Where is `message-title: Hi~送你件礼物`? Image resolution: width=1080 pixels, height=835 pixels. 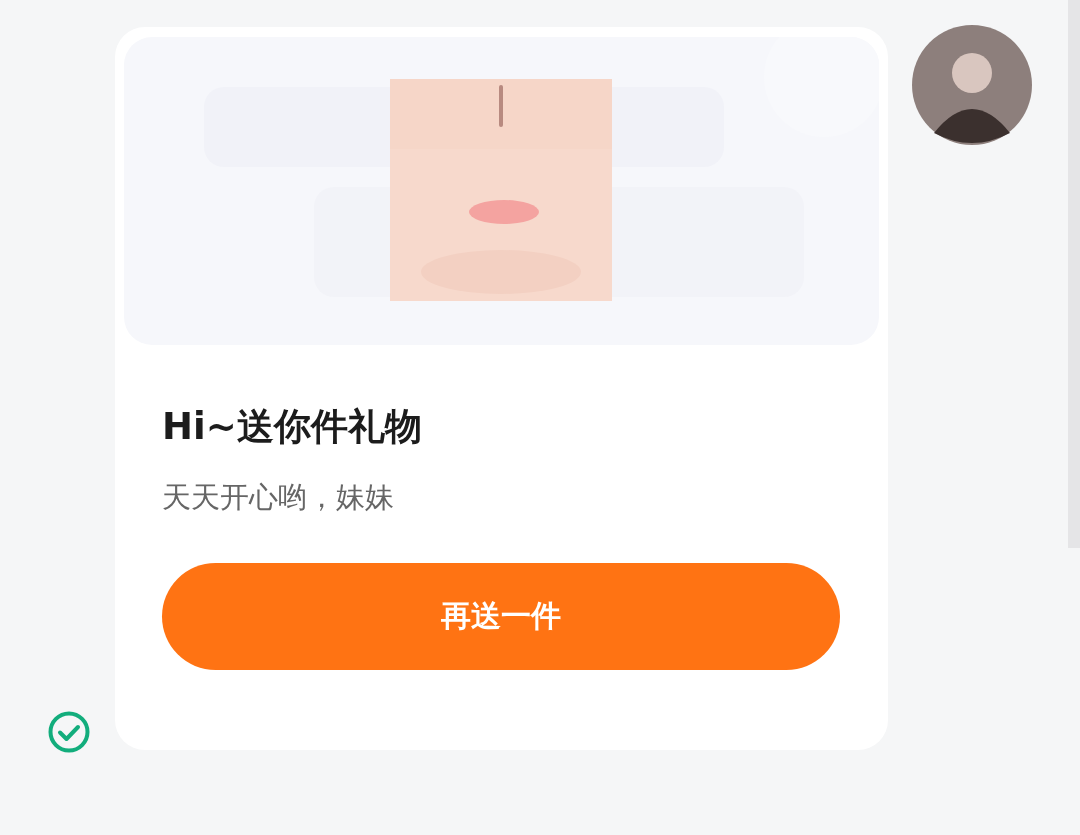 message-title: Hi~送你件礼物 is located at coordinates (292, 427).